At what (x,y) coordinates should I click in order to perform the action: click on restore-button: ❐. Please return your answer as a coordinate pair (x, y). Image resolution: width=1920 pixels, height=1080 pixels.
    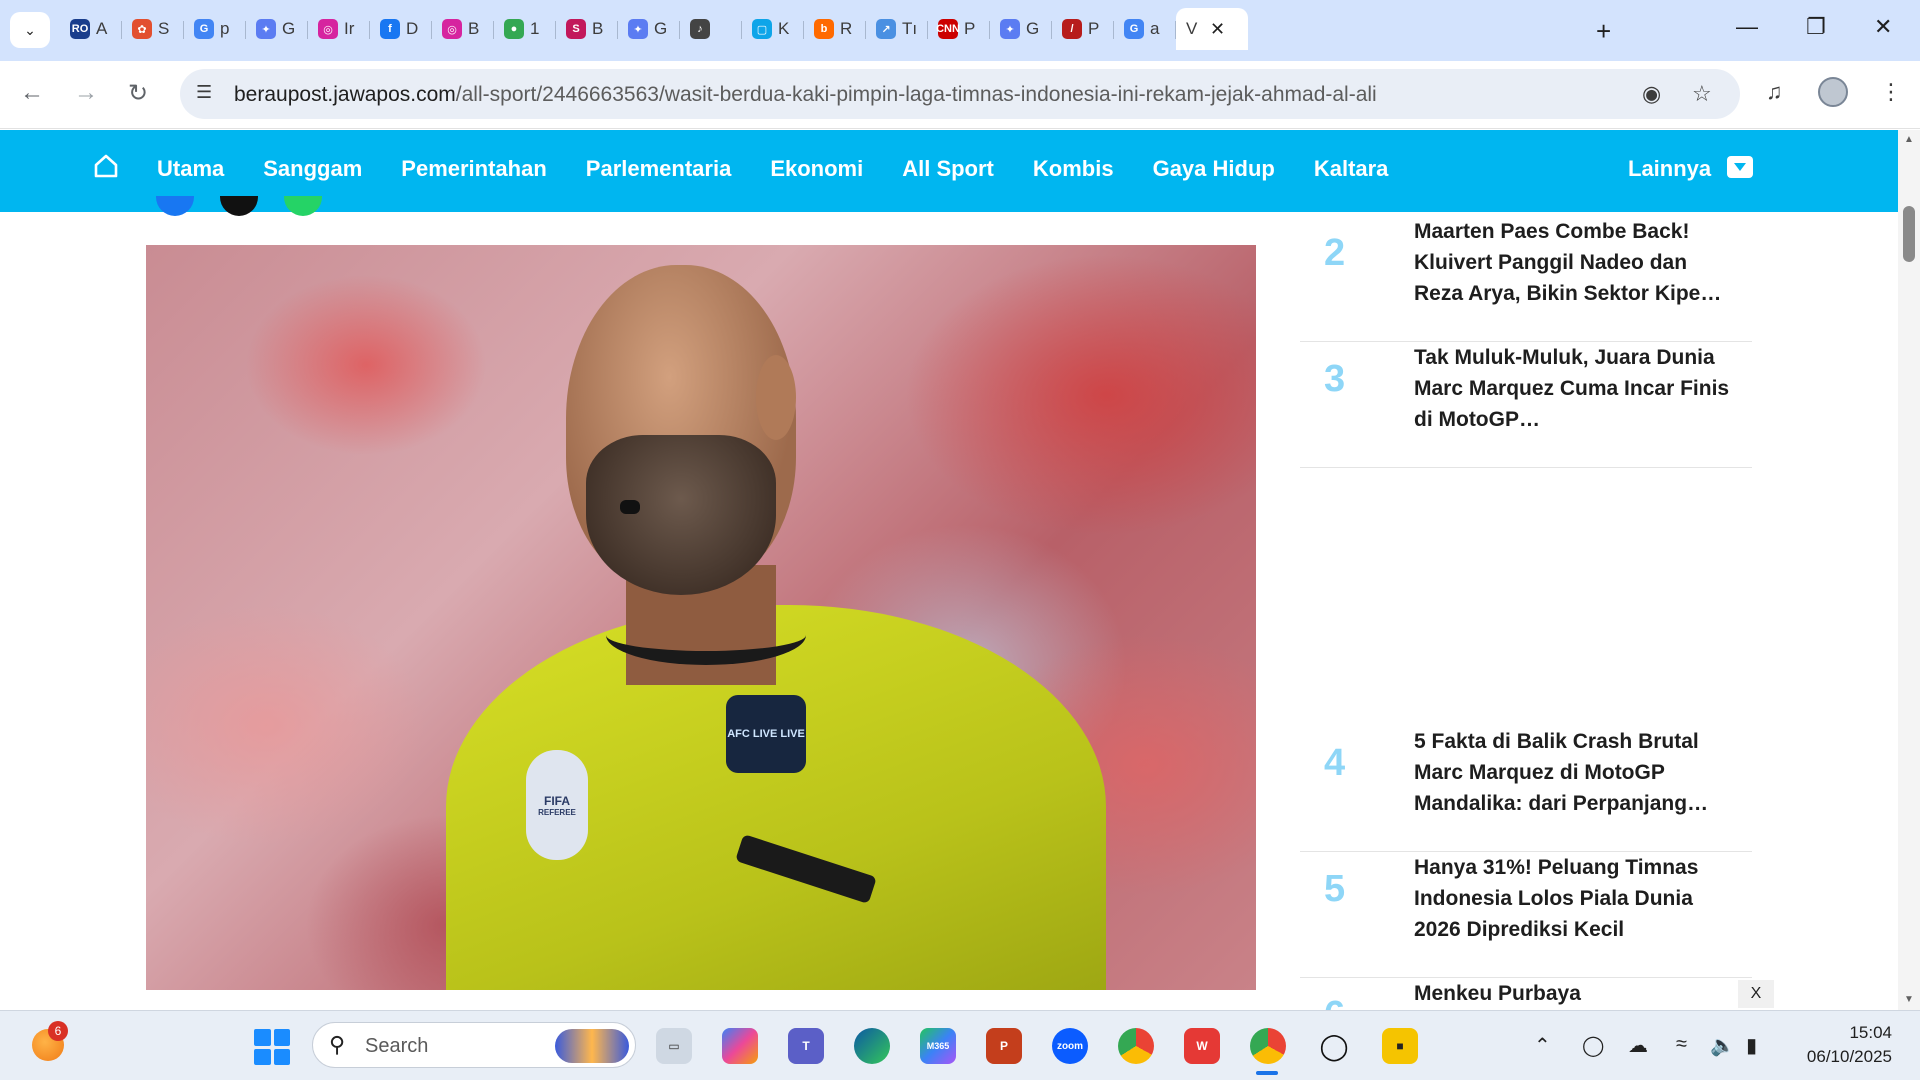
    Looking at the image, I should click on (1816, 27).